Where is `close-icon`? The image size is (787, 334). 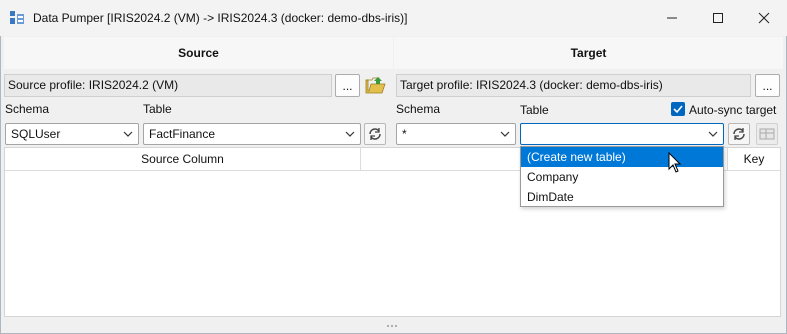
close-icon is located at coordinates (764, 18).